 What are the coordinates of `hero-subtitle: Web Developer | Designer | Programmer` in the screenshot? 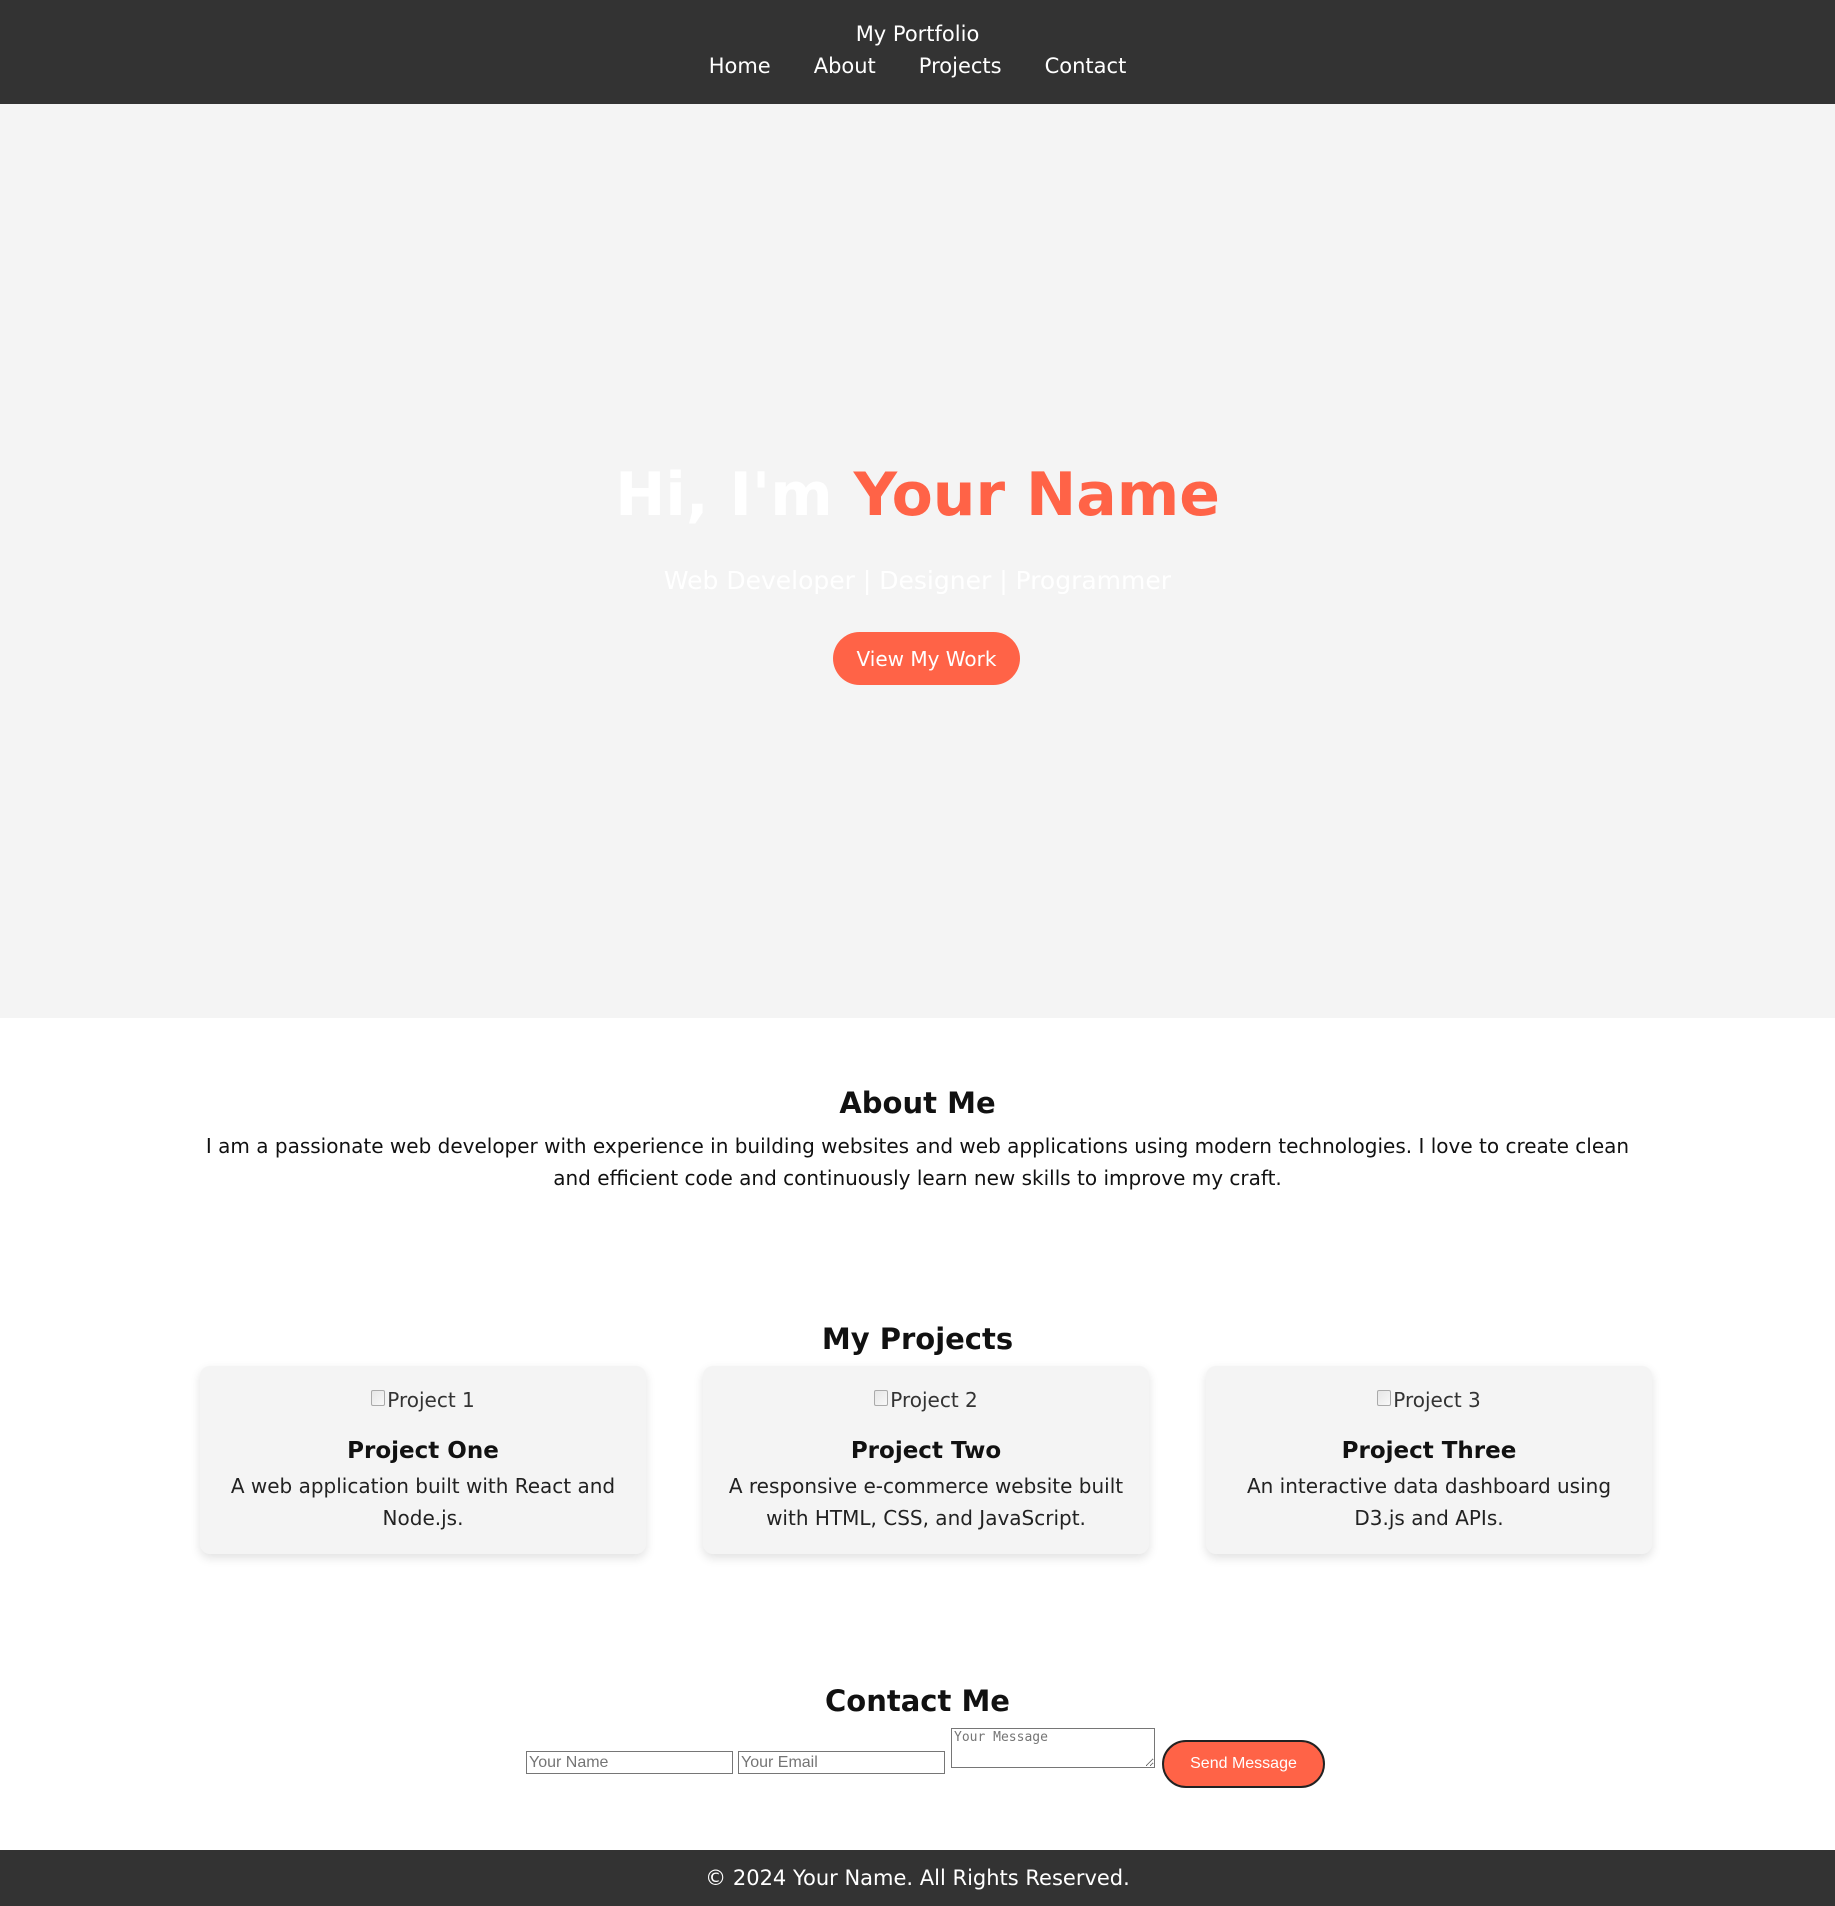 It's located at (917, 580).